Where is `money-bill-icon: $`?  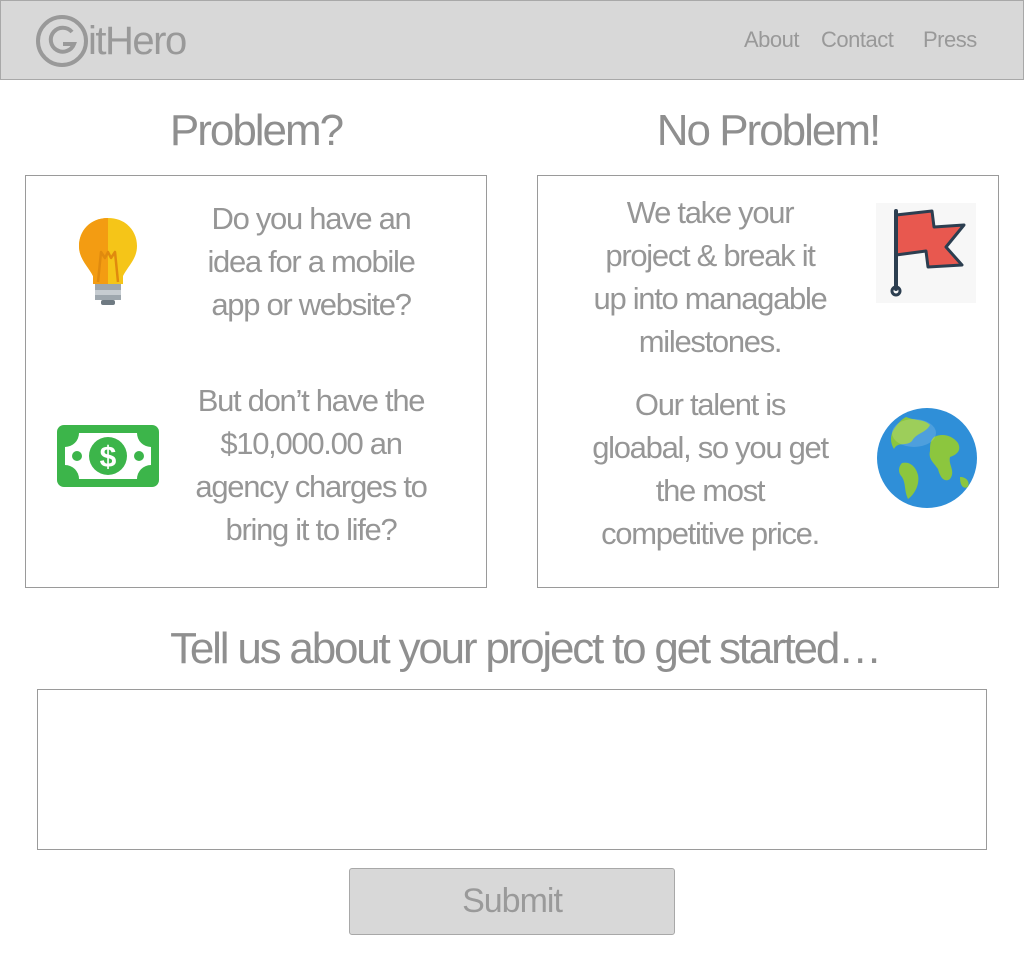
money-bill-icon: $ is located at coordinates (108, 456).